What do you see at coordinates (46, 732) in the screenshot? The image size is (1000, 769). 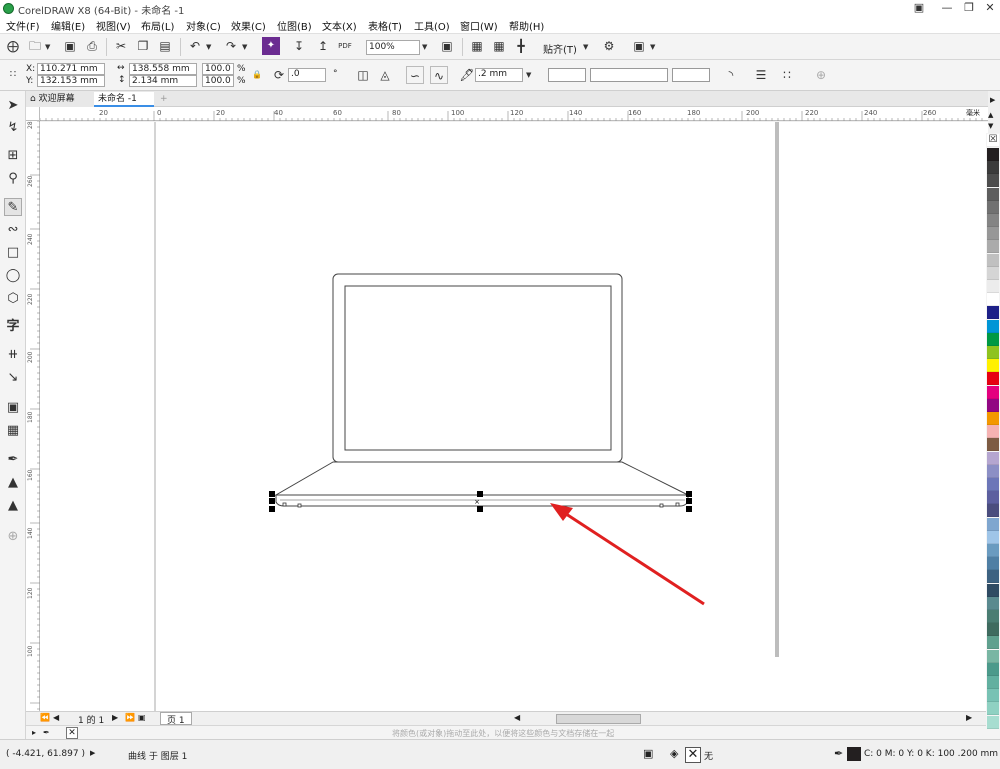 I see `eyedropper-icon: ✒` at bounding box center [46, 732].